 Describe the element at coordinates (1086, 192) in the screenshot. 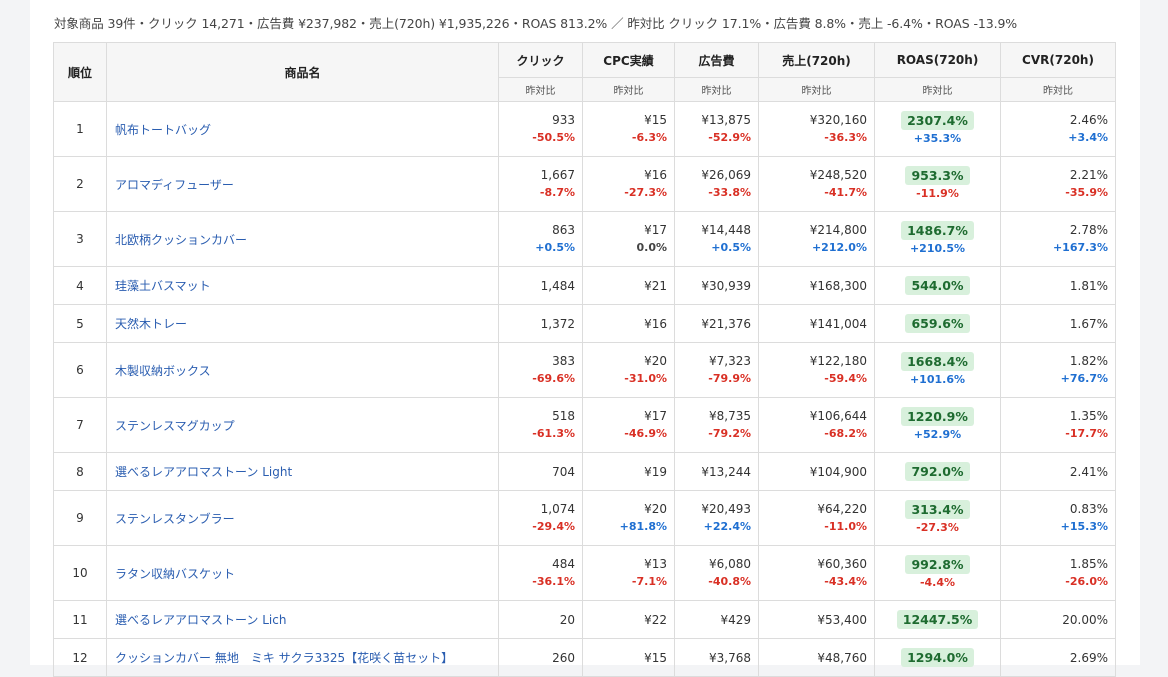

I see `cvr-yoy-change: -35.9%` at that location.